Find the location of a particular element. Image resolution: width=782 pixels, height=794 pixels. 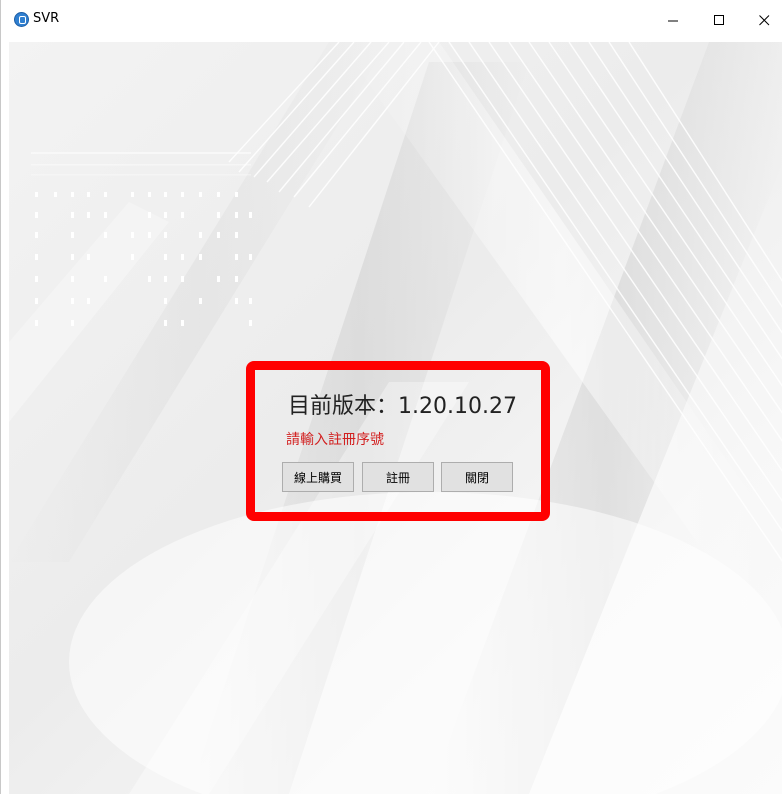

close-window-button is located at coordinates (761, 20).